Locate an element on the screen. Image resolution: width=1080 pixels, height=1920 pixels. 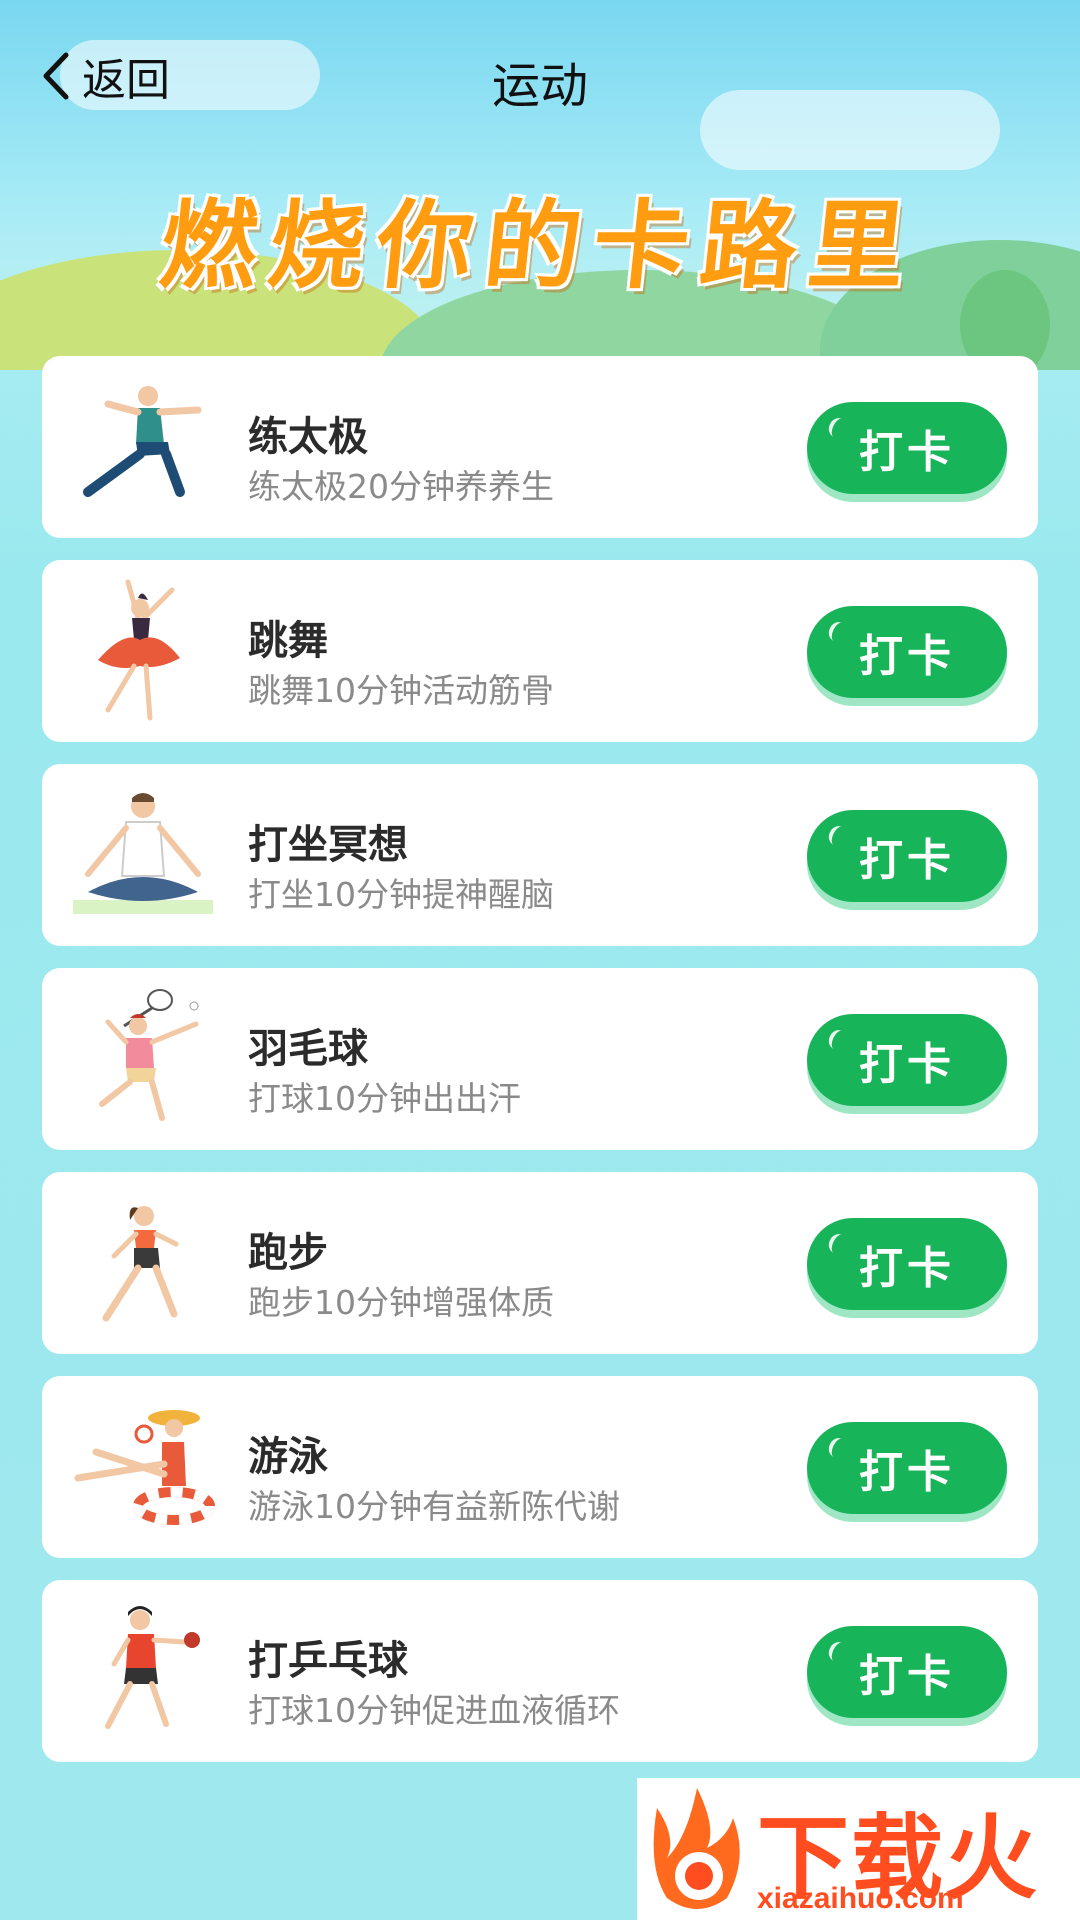
list-item: 跑步 跑步10分钟增强体质 打卡 is located at coordinates (540, 1263).